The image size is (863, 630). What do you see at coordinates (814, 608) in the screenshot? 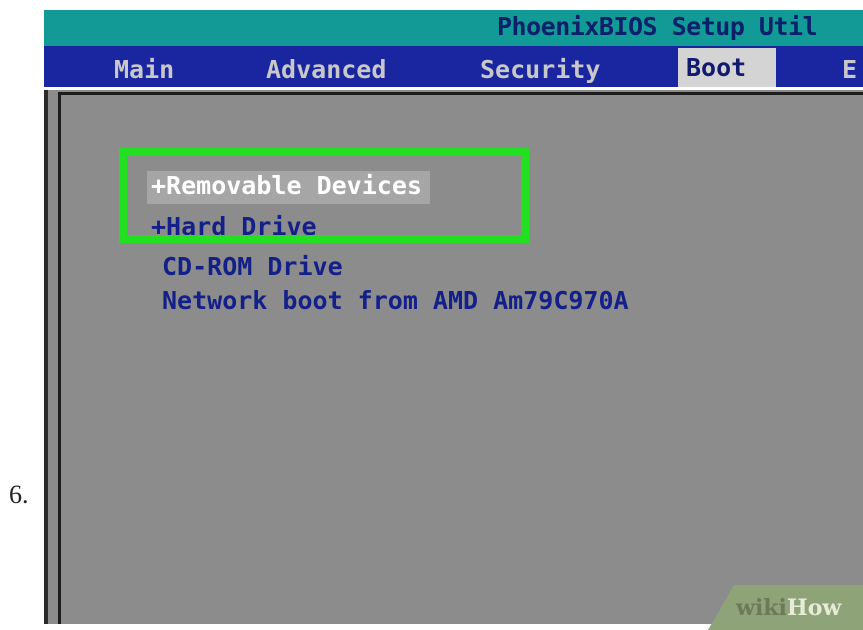
I see `watermark-how: How` at bounding box center [814, 608].